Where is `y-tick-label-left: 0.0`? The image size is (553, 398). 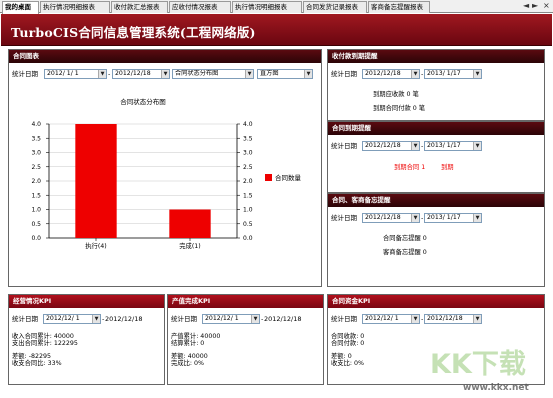 y-tick-label-left: 0.0 is located at coordinates (36, 238).